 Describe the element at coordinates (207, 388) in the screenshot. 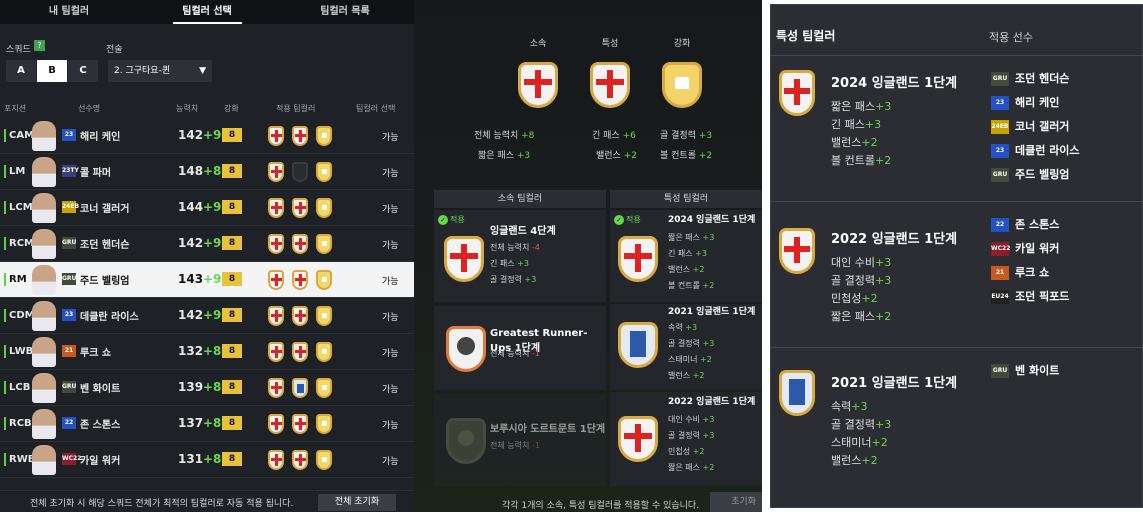

I see `table-row: LCB GRU 벤 화이트 139 +8 8 가능` at that location.